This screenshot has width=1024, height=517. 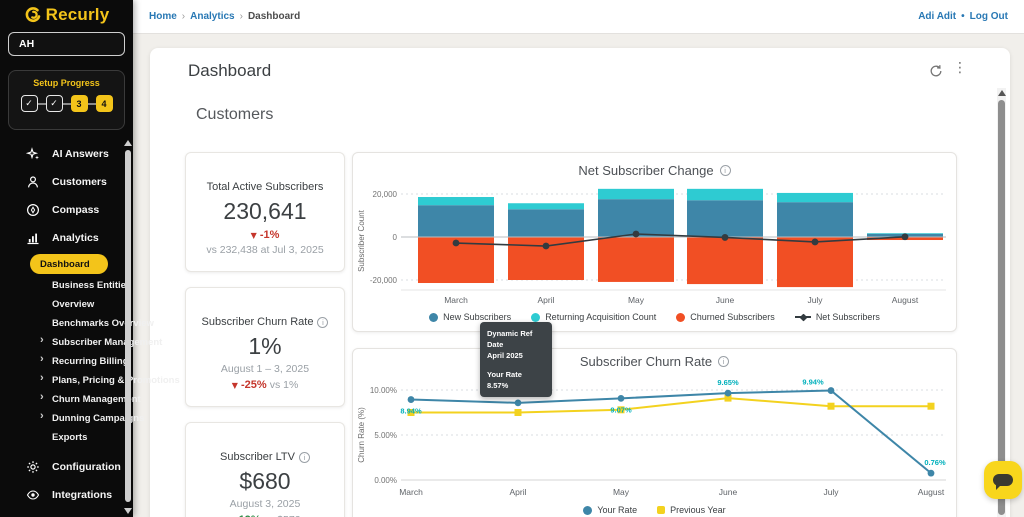 I want to click on svg-text: 10.00%, so click(x=383, y=390).